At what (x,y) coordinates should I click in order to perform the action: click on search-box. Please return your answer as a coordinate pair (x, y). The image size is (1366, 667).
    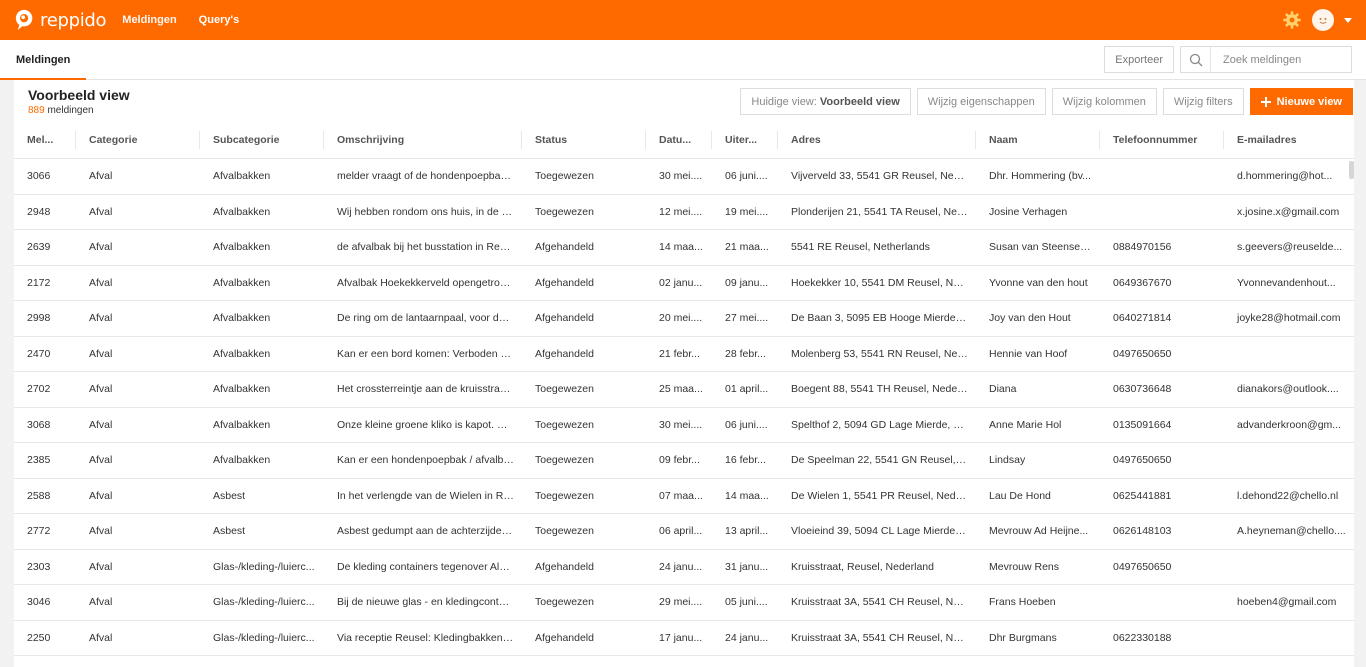
    Looking at the image, I should click on (1266, 59).